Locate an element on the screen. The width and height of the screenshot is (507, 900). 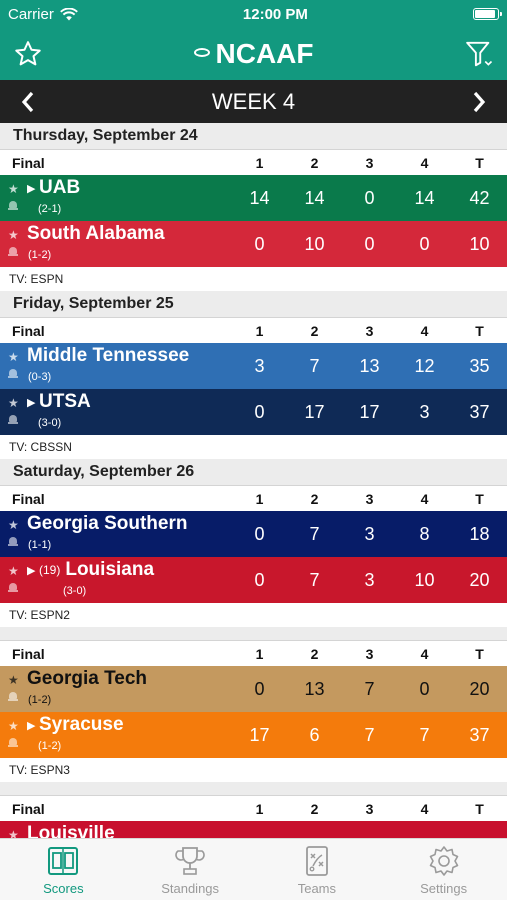
tv-network: TV: ESPN2 is located at coordinates (253, 615).